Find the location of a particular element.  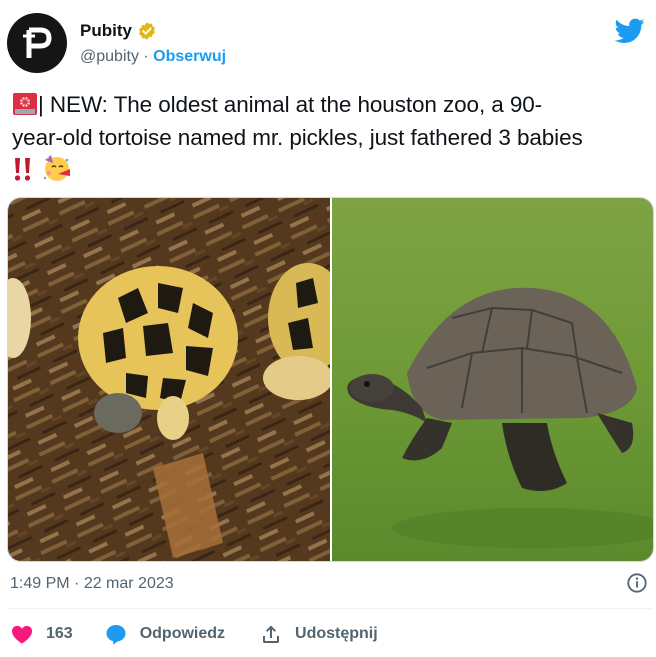

author-names: Pubity @pubity · Obserwuj is located at coordinates (153, 44).